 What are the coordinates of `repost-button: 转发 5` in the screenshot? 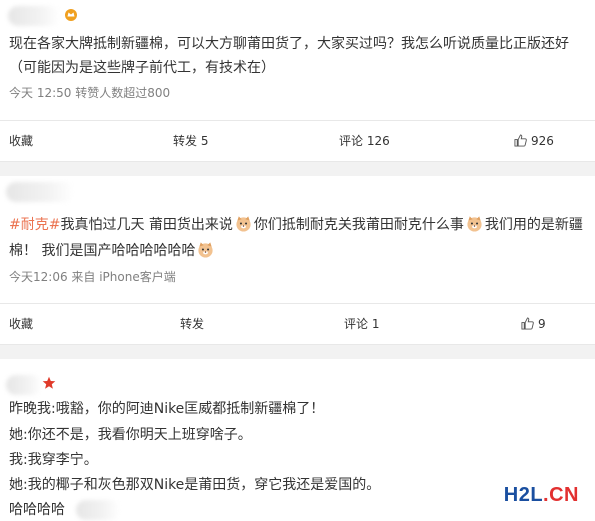 It's located at (190, 141).